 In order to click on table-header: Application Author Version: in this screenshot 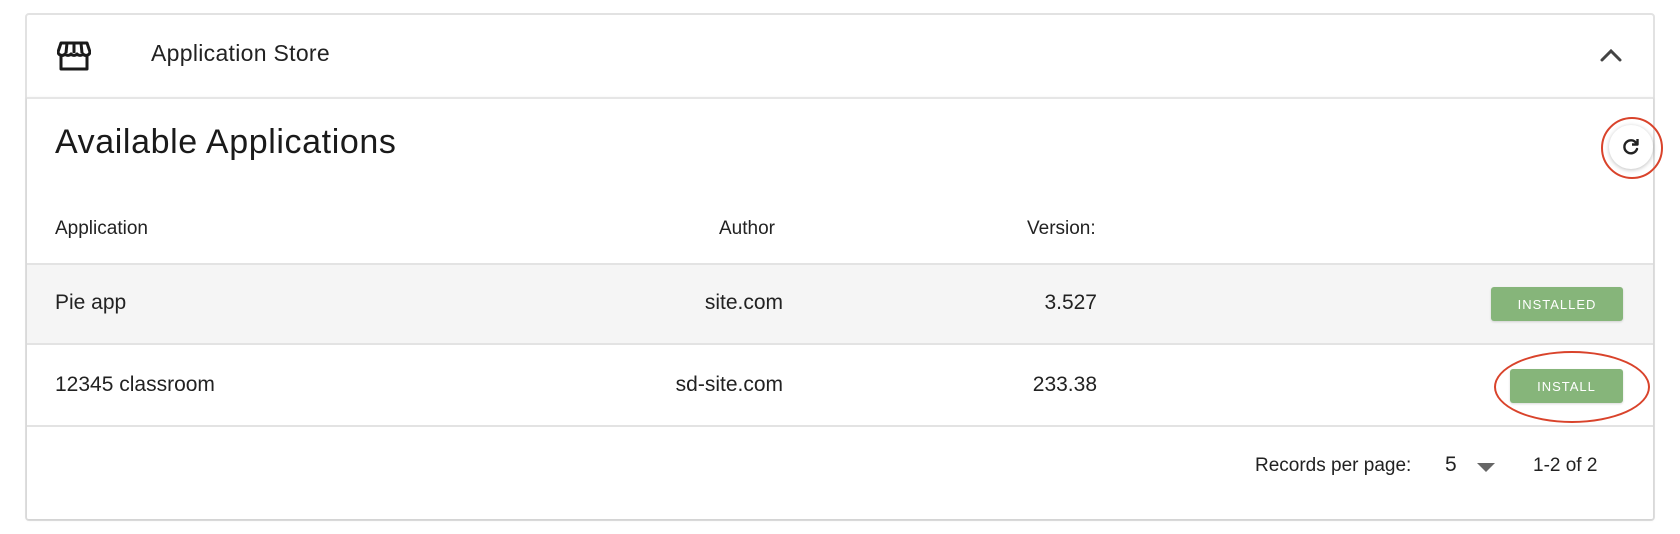, I will do `click(840, 232)`.